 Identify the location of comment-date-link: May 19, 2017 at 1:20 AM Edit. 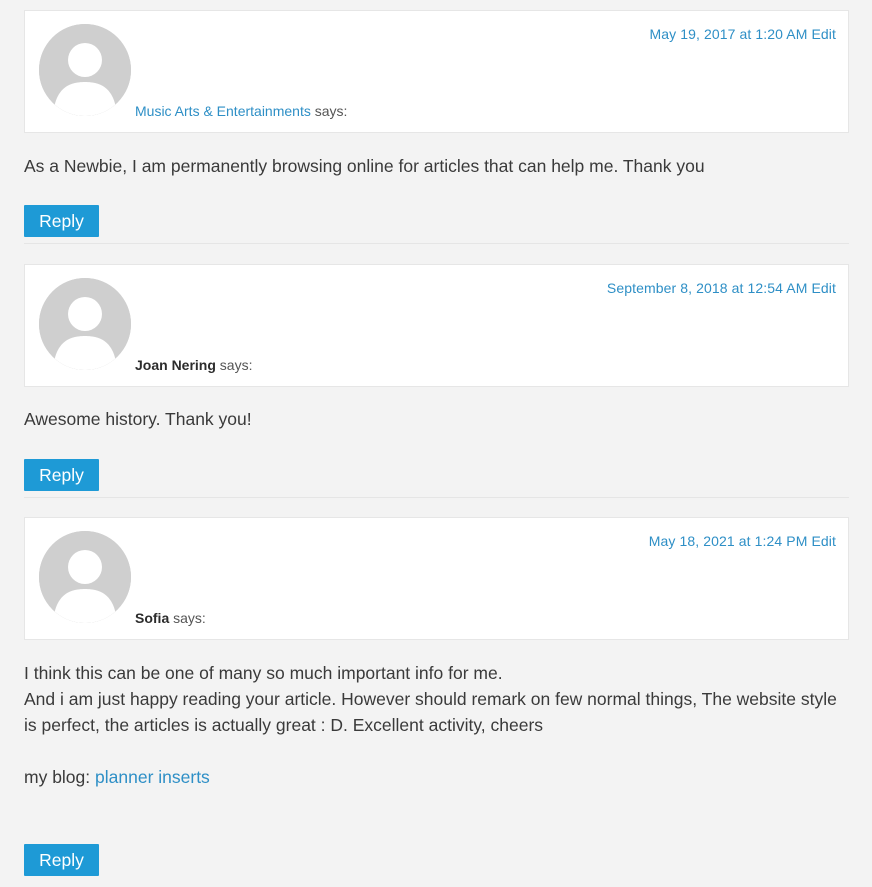
(743, 34).